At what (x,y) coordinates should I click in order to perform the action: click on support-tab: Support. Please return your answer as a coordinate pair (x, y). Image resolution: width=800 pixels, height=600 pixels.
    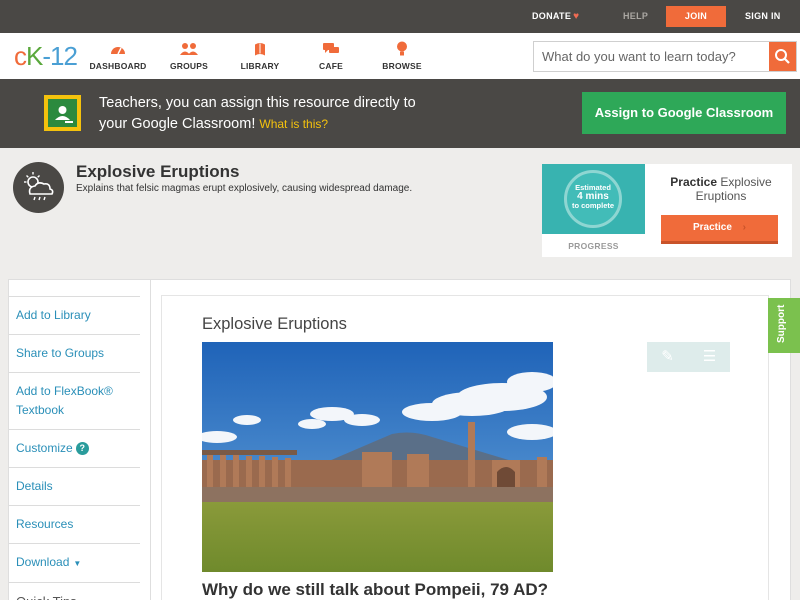
    Looking at the image, I should click on (784, 325).